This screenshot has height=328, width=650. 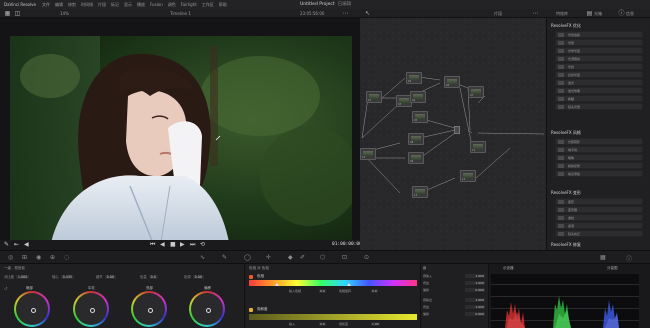 I want to click on hue-out-value: 0.0, so click(x=374, y=291).